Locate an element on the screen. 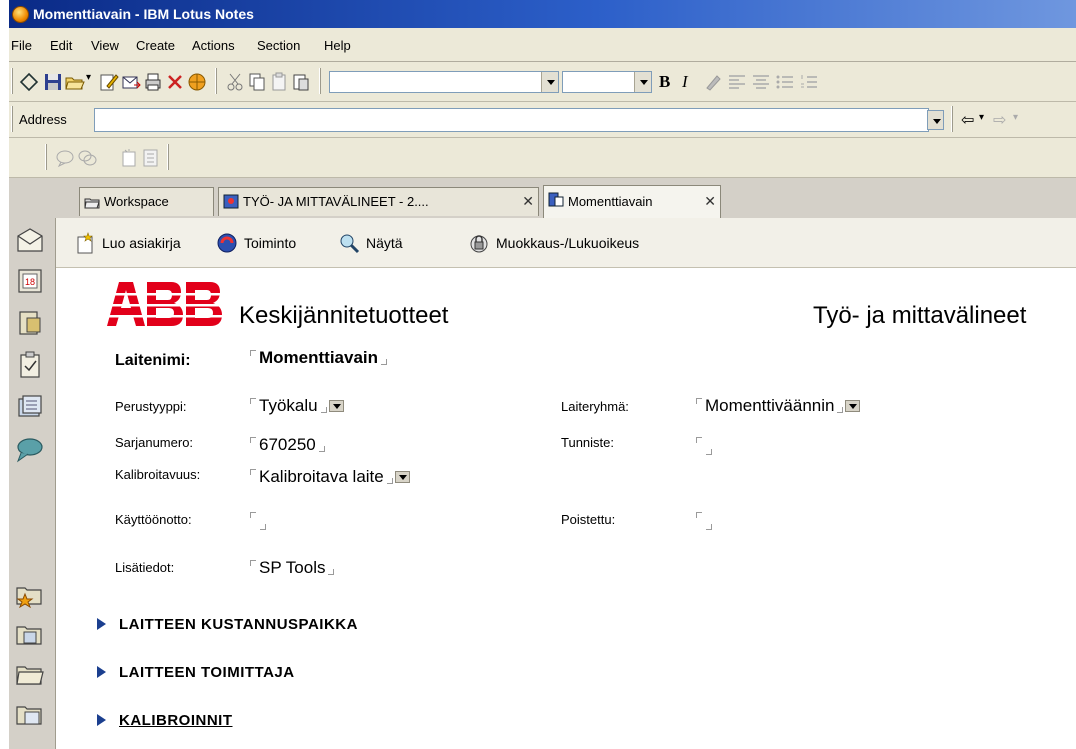 This screenshot has width=1076, height=749. removed-field is located at coordinates (708, 520).